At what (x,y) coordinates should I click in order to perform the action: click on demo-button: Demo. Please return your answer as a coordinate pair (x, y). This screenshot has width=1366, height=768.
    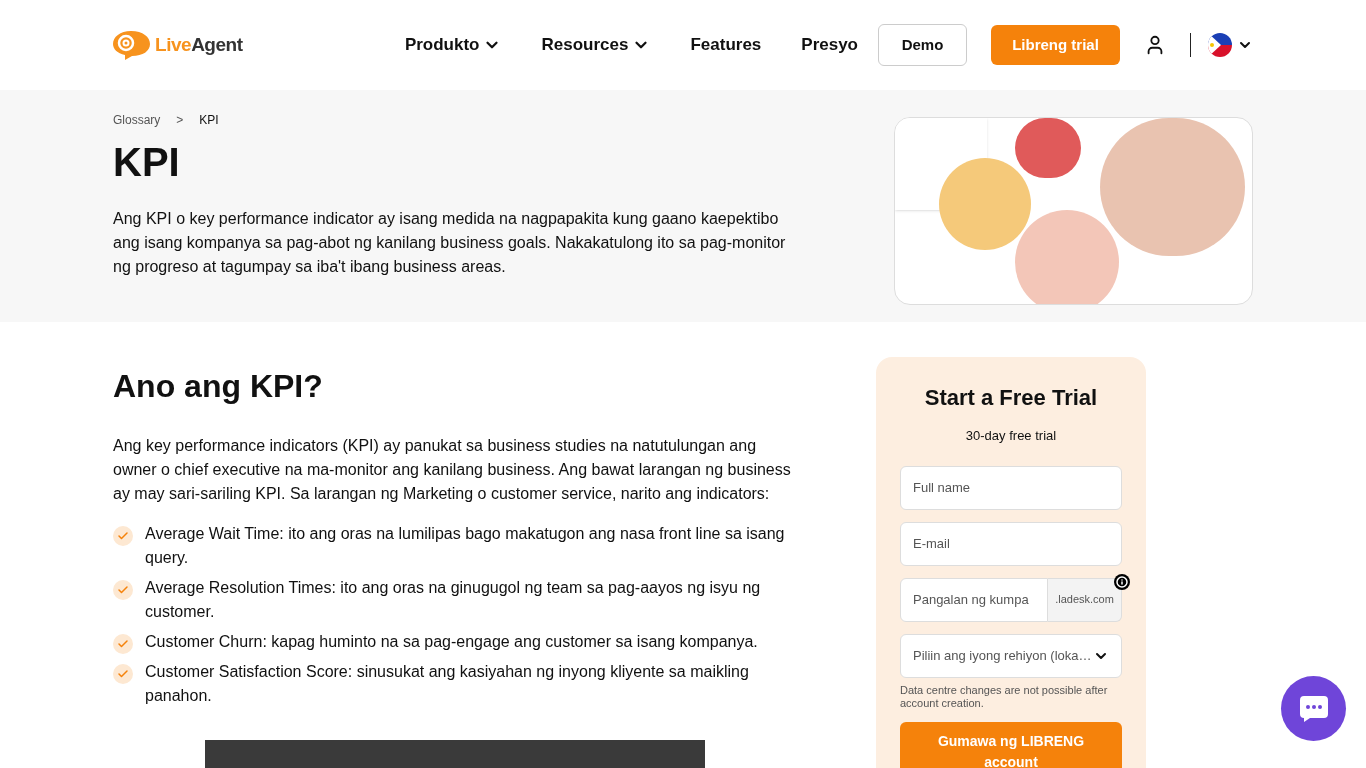
    Looking at the image, I should click on (922, 45).